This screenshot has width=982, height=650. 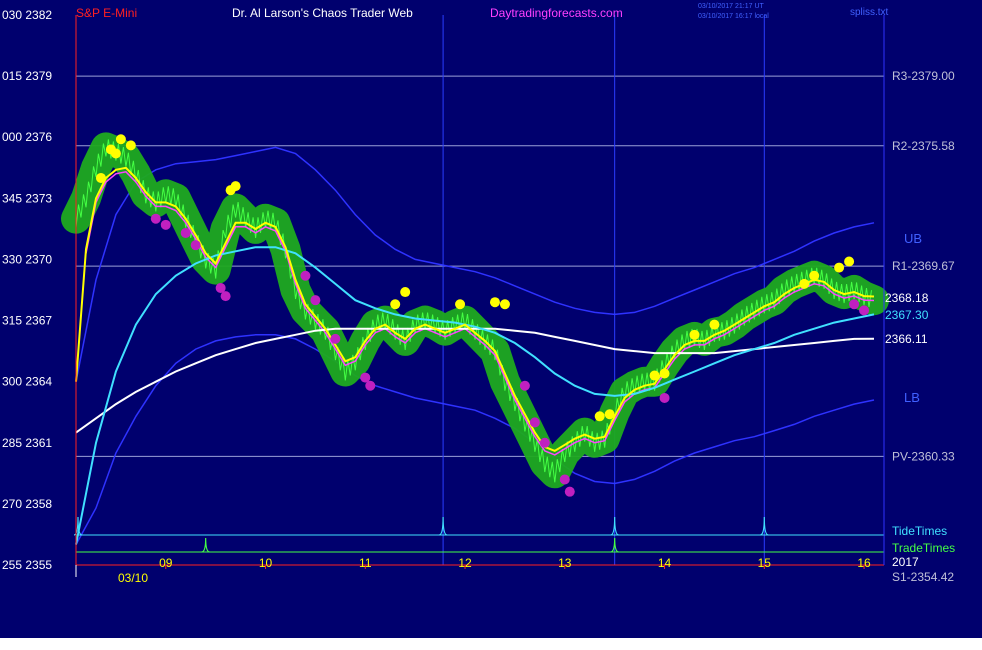 What do you see at coordinates (905, 562) in the screenshot?
I see `year-label: 2017` at bounding box center [905, 562].